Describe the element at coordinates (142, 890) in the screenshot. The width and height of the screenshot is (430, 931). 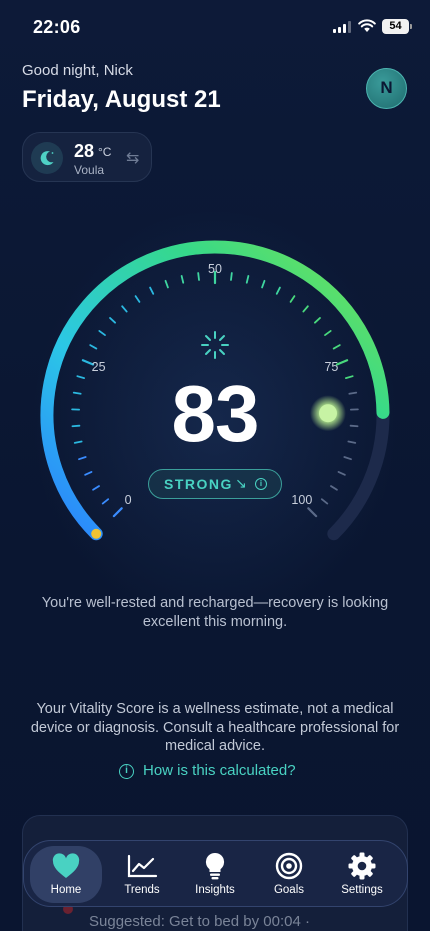
I see `tab-trends-label: Trends` at that location.